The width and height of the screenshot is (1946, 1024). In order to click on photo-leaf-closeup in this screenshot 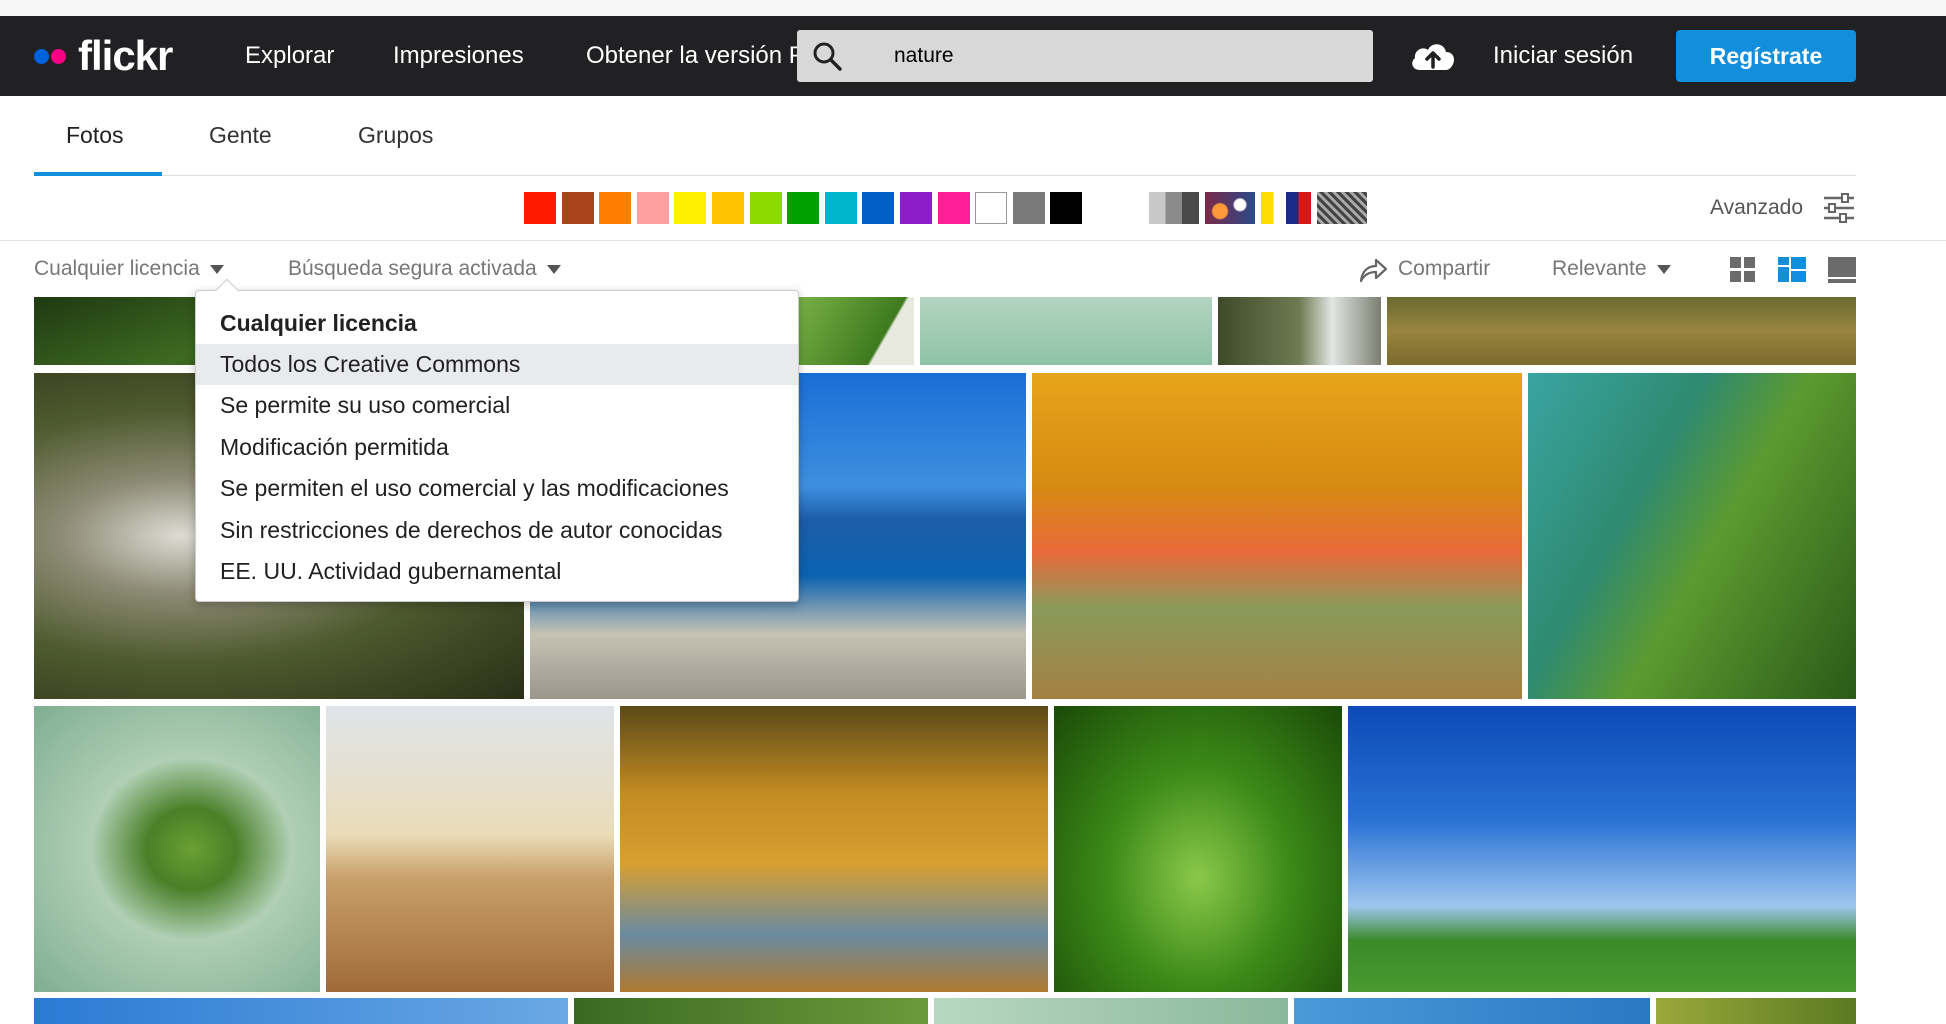, I will do `click(1692, 536)`.